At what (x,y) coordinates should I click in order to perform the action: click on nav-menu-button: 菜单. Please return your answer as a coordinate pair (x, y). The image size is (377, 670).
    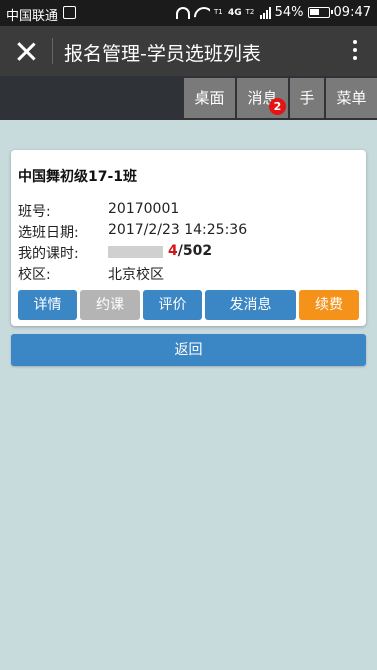
    Looking at the image, I should click on (351, 98).